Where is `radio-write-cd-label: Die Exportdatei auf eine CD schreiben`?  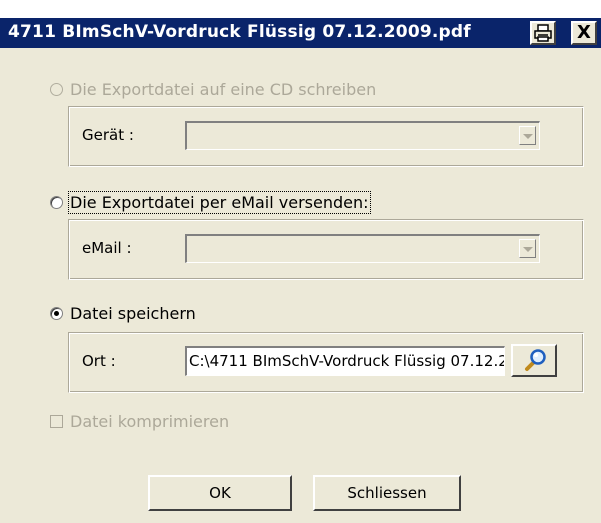 radio-write-cd-label: Die Exportdatei auf eine CD schreiben is located at coordinates (223, 89).